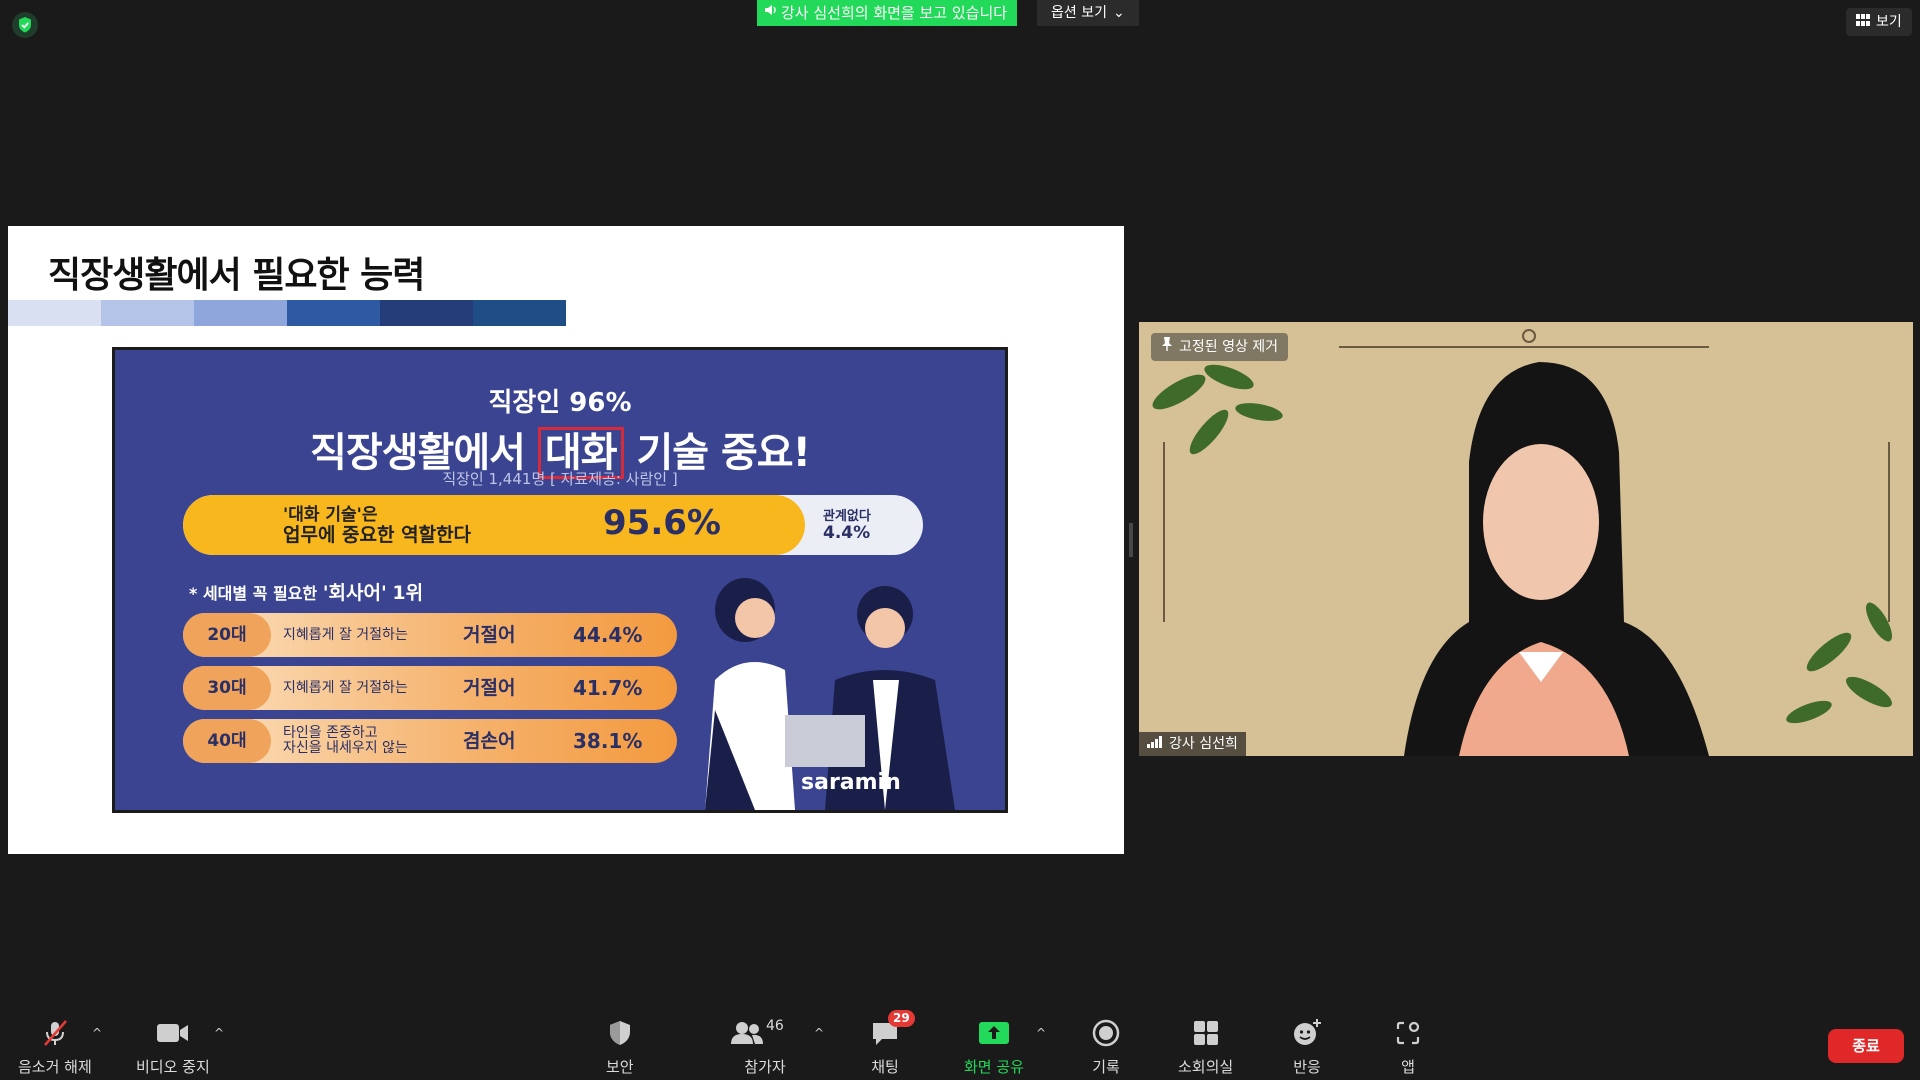  What do you see at coordinates (354, 593) in the screenshot?
I see `generation-title-word: '회사어'` at bounding box center [354, 593].